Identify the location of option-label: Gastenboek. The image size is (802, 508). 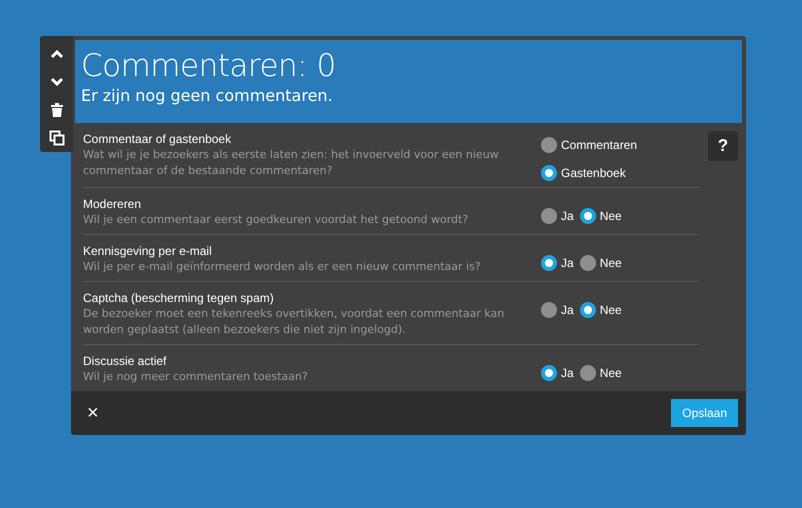
(593, 173).